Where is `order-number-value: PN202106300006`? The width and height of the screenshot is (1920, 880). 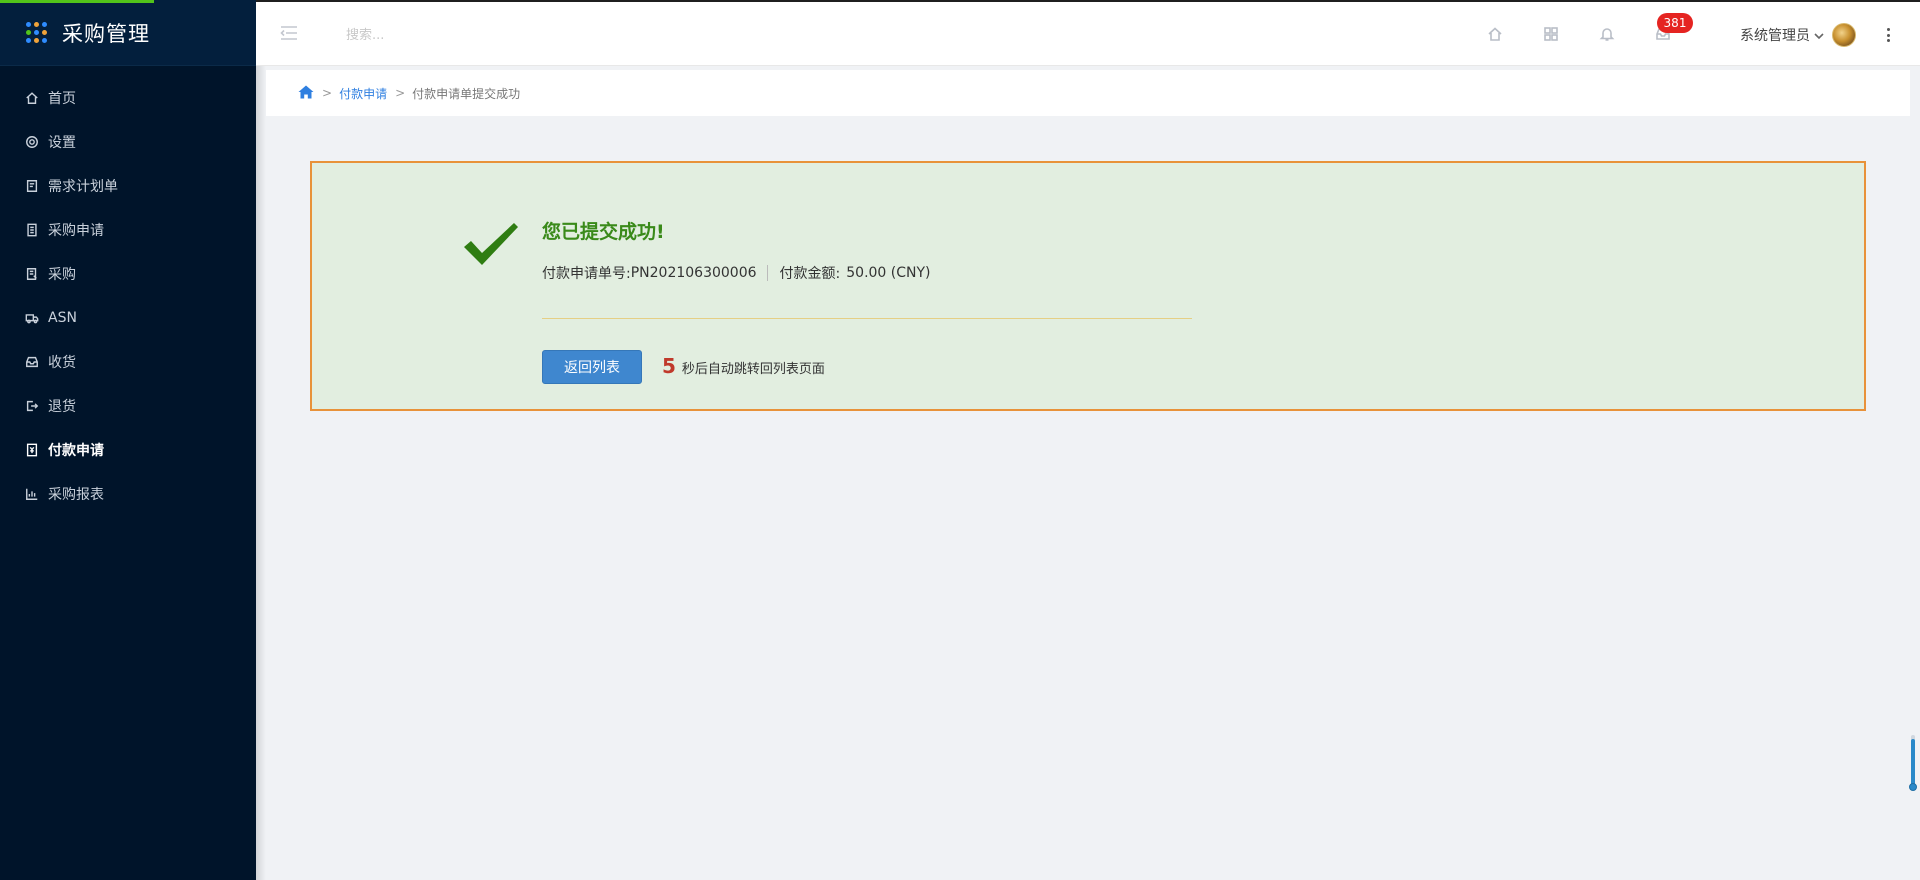
order-number-value: PN202106300006 is located at coordinates (693, 273).